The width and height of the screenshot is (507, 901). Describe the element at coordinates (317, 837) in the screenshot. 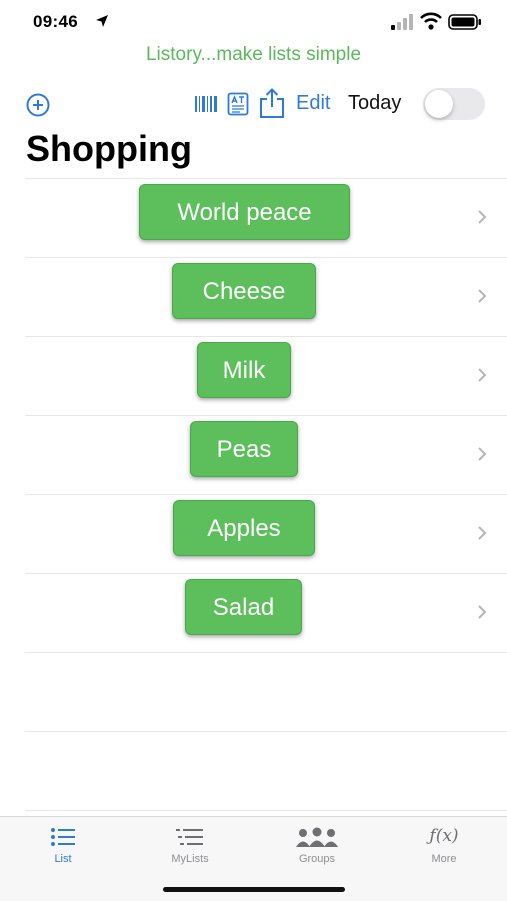

I see `groups-icon` at that location.